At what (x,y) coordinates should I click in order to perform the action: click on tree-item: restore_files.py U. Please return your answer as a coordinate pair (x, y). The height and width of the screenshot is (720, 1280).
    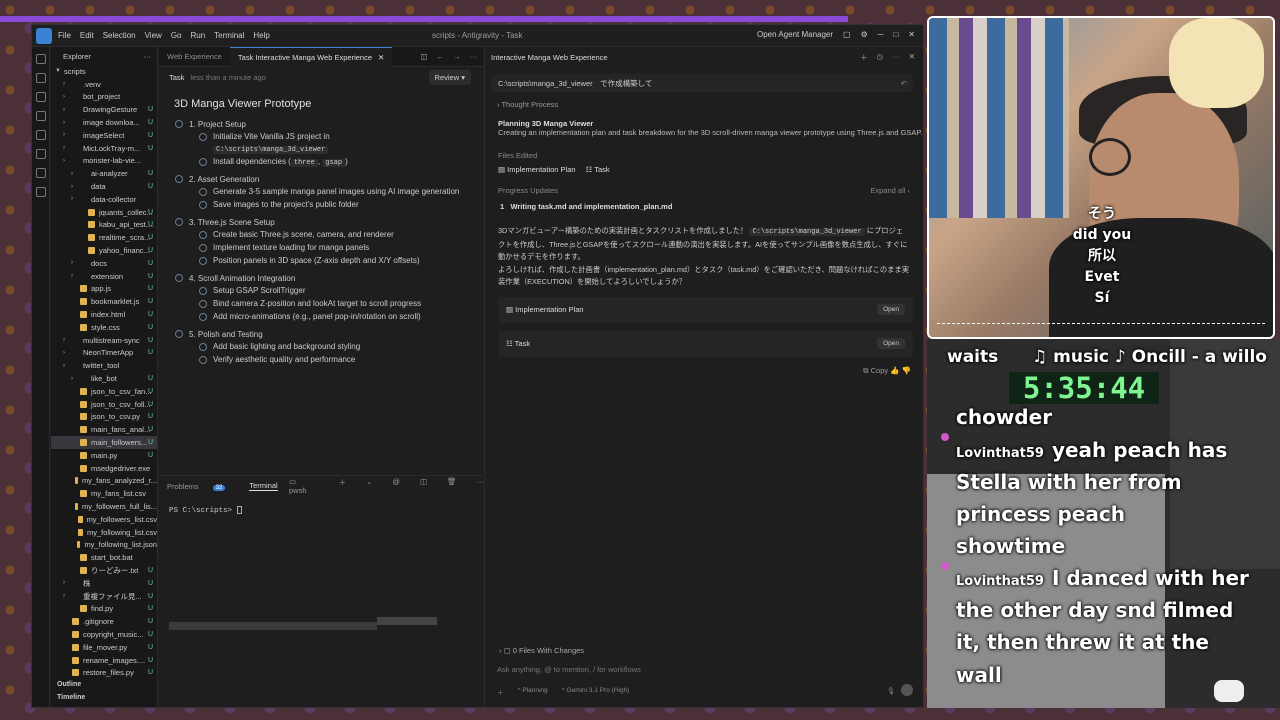
    Looking at the image, I should click on (104, 672).